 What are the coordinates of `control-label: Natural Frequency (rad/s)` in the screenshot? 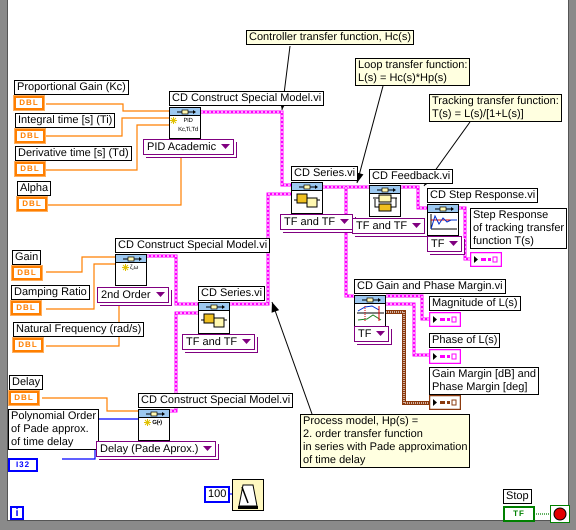 It's located at (78, 329).